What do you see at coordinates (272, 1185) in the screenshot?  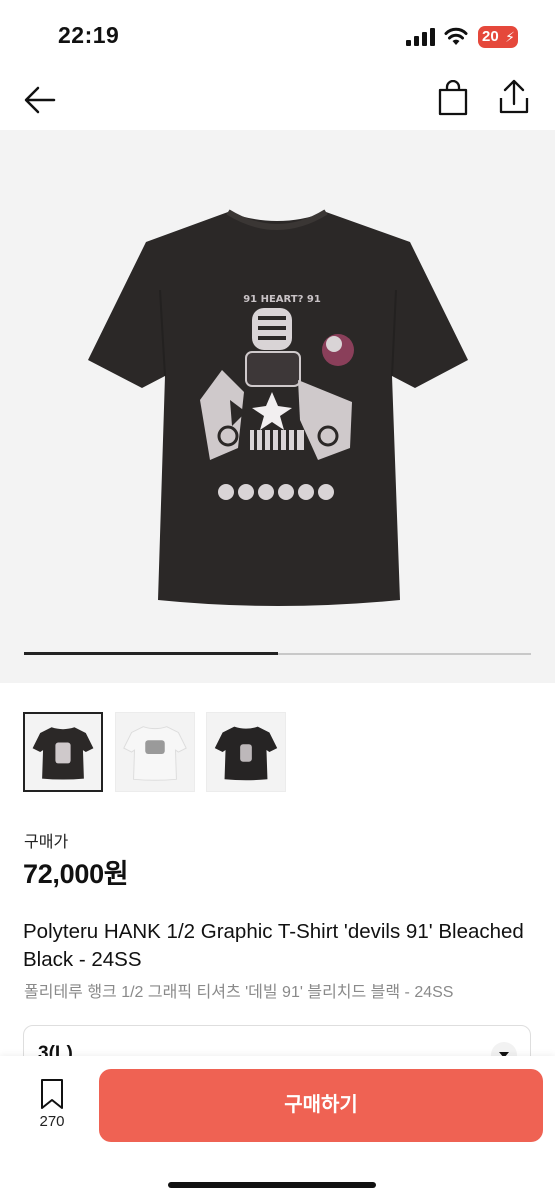 I see `home-indicator` at bounding box center [272, 1185].